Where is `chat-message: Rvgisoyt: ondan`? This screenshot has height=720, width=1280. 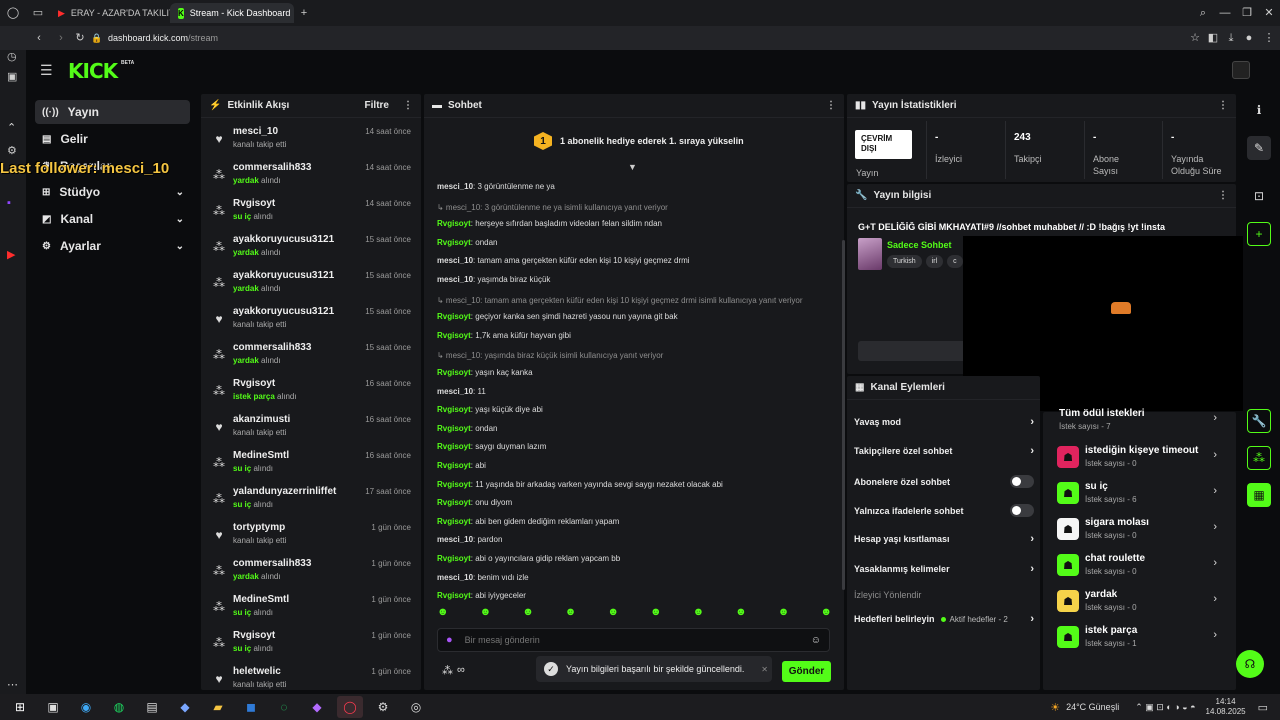 chat-message: Rvgisoyt: ondan is located at coordinates (467, 242).